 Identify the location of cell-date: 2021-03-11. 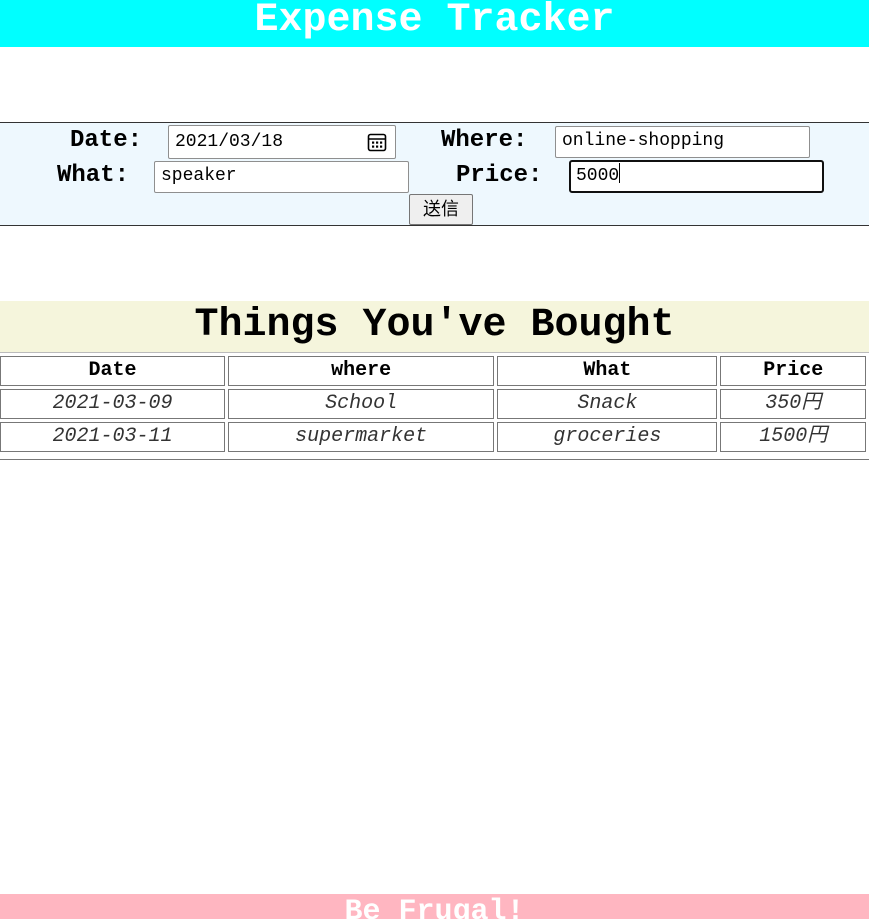
(112, 437).